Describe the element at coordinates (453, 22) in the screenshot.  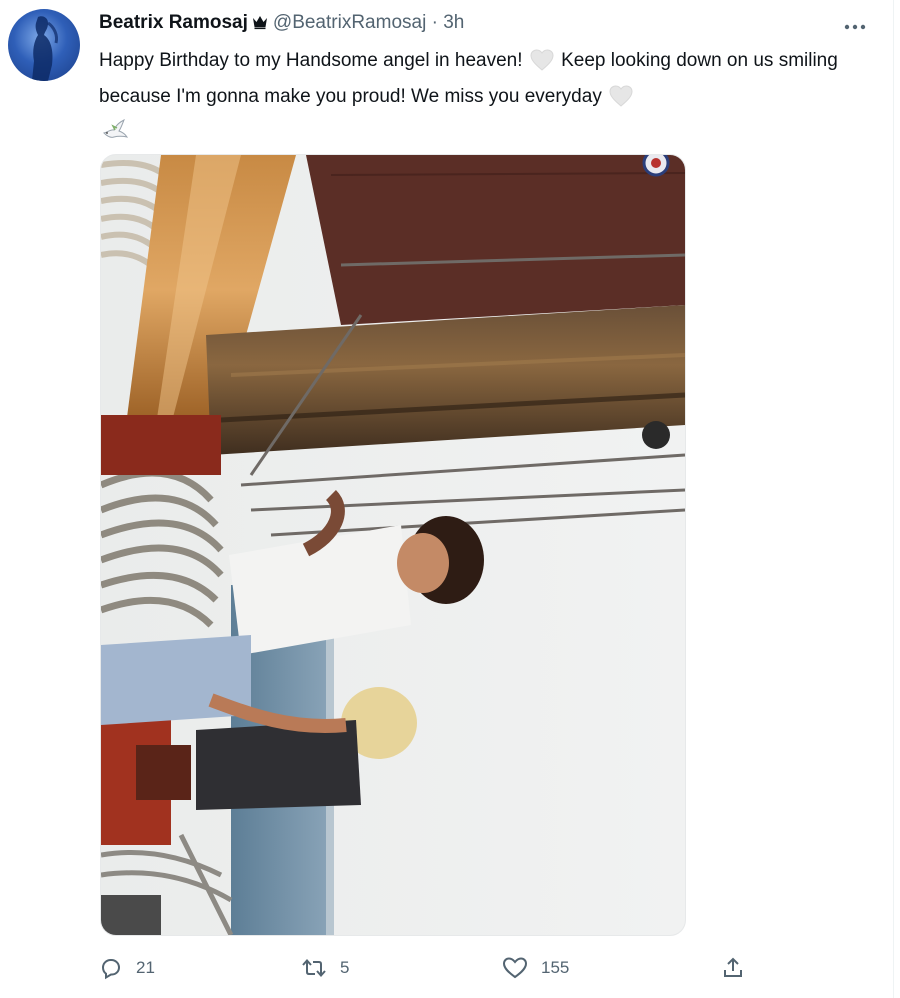
I see `tweet-timestamp: 3h` at that location.